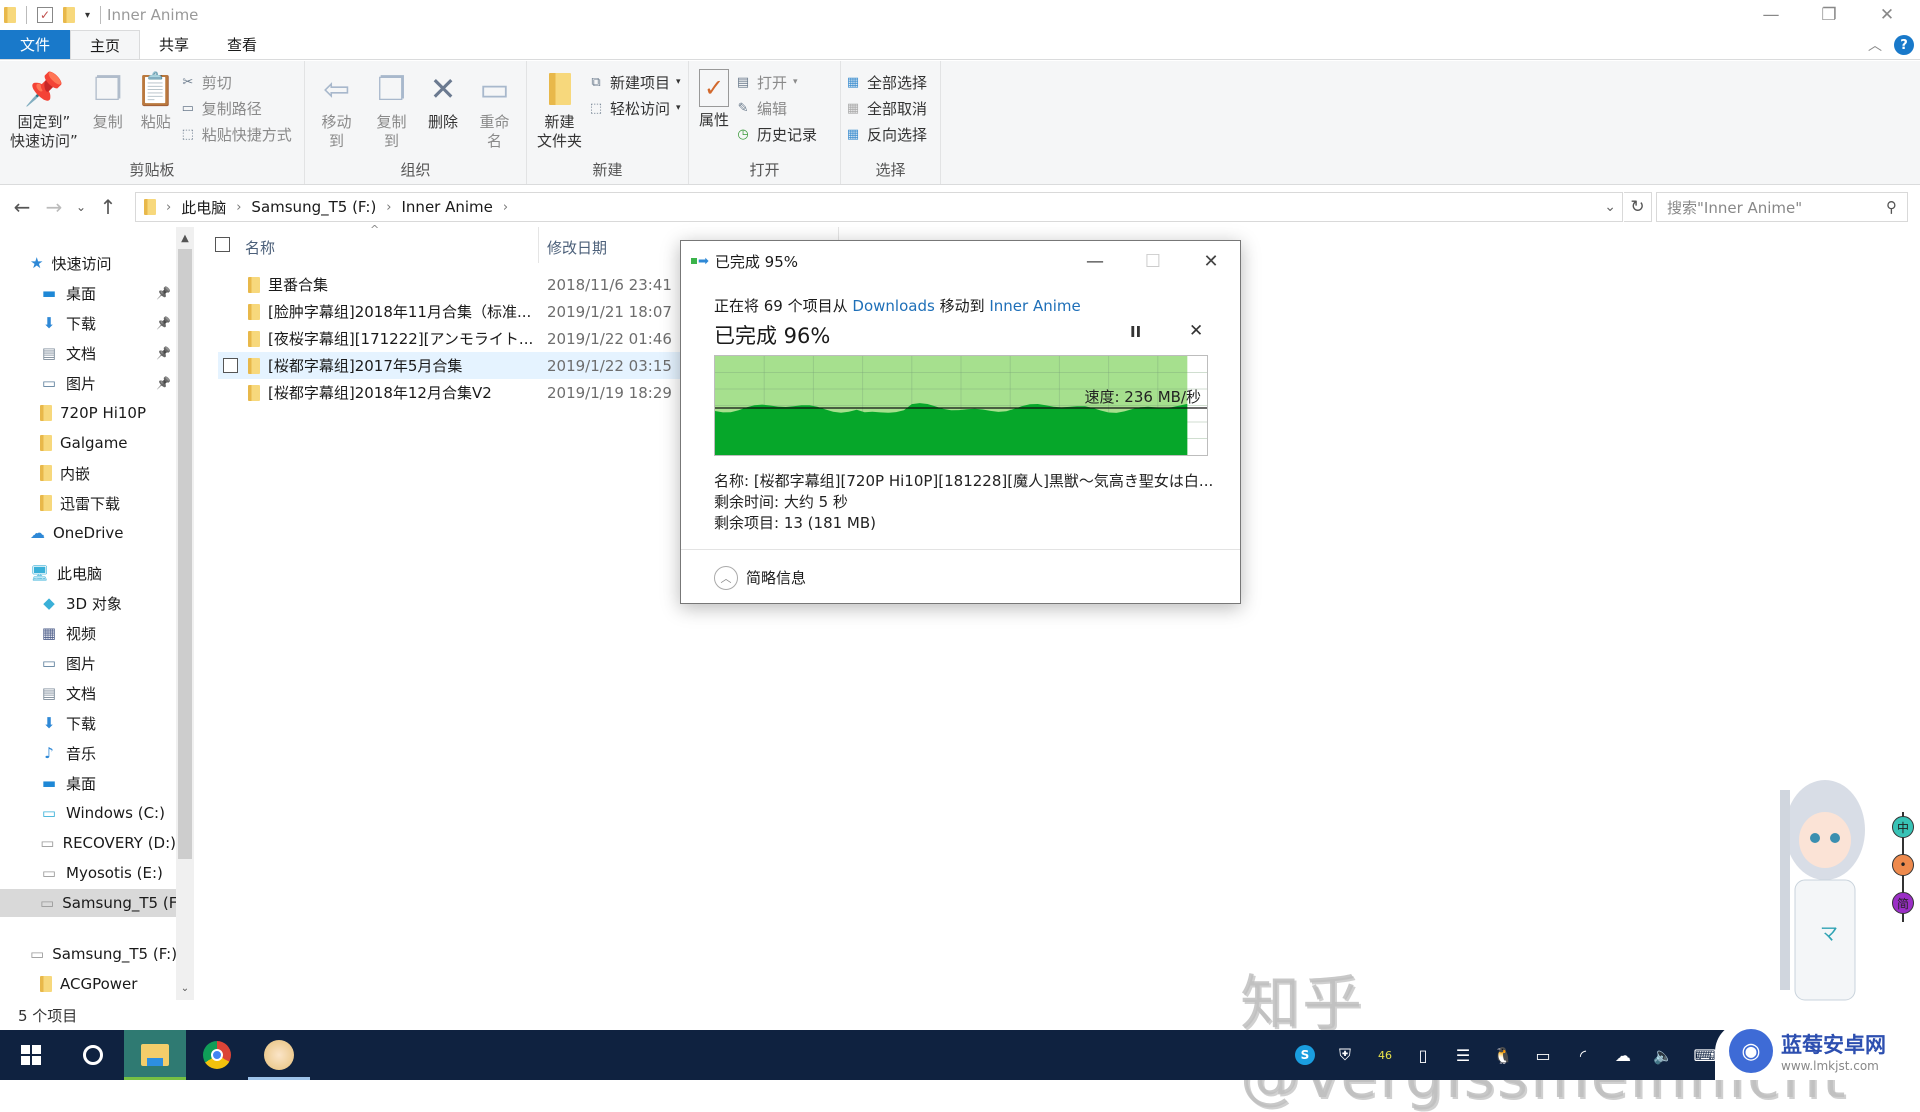 This screenshot has width=1920, height=1112. I want to click on pause-button: II, so click(1135, 332).